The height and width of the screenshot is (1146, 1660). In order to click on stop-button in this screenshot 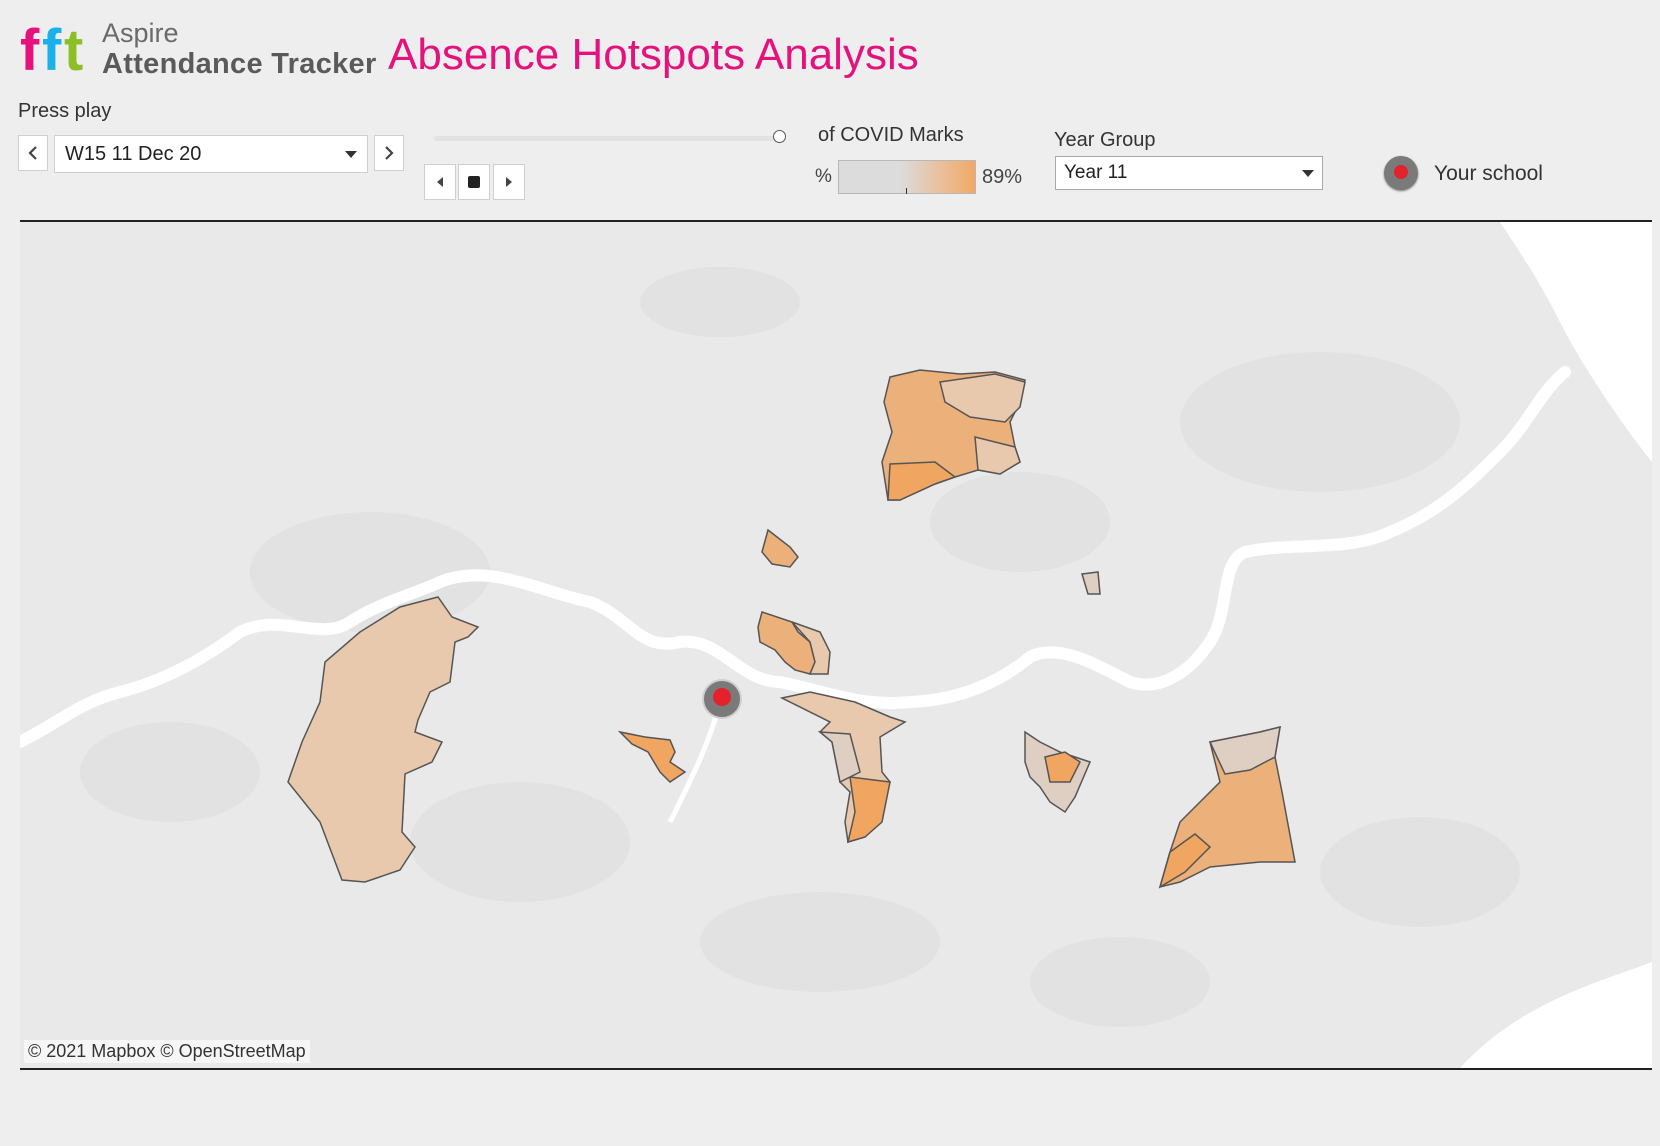, I will do `click(474, 182)`.